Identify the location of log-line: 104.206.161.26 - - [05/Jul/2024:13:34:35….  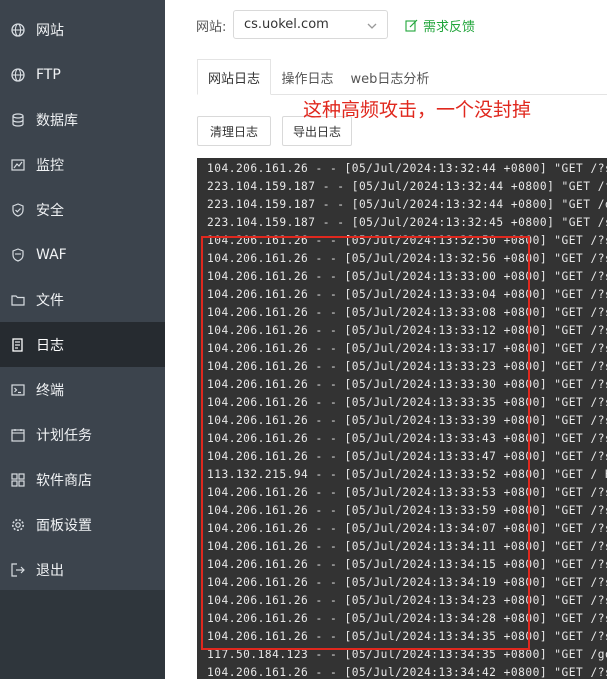
(407, 636).